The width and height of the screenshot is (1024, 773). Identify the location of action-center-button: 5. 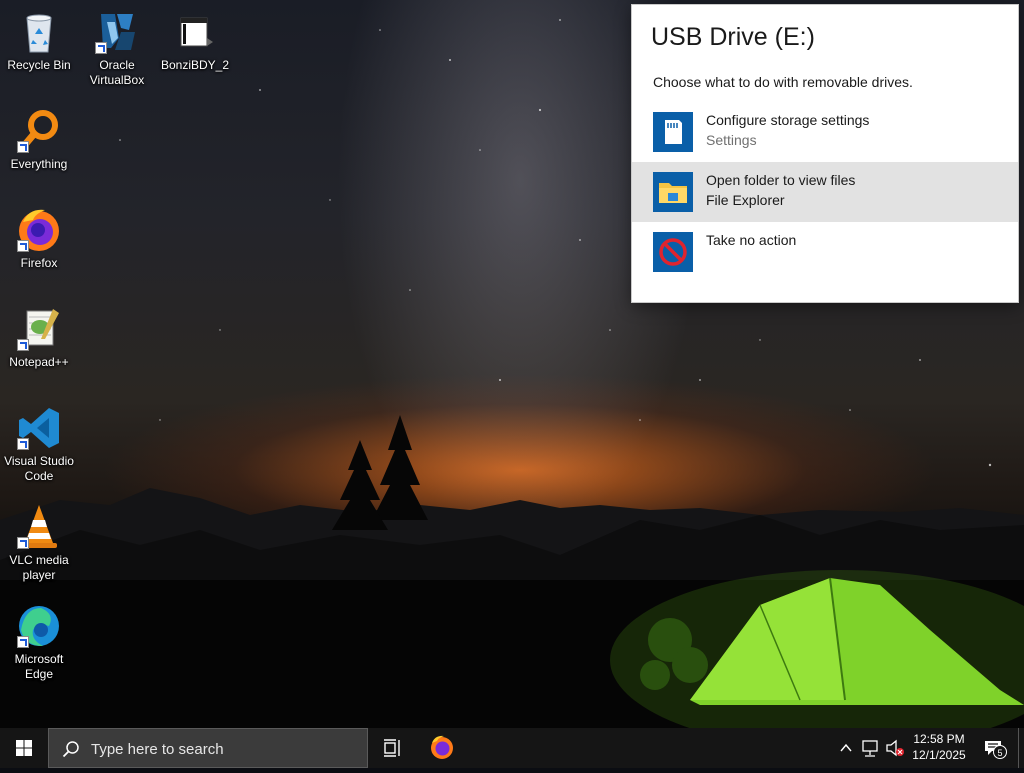
(995, 748).